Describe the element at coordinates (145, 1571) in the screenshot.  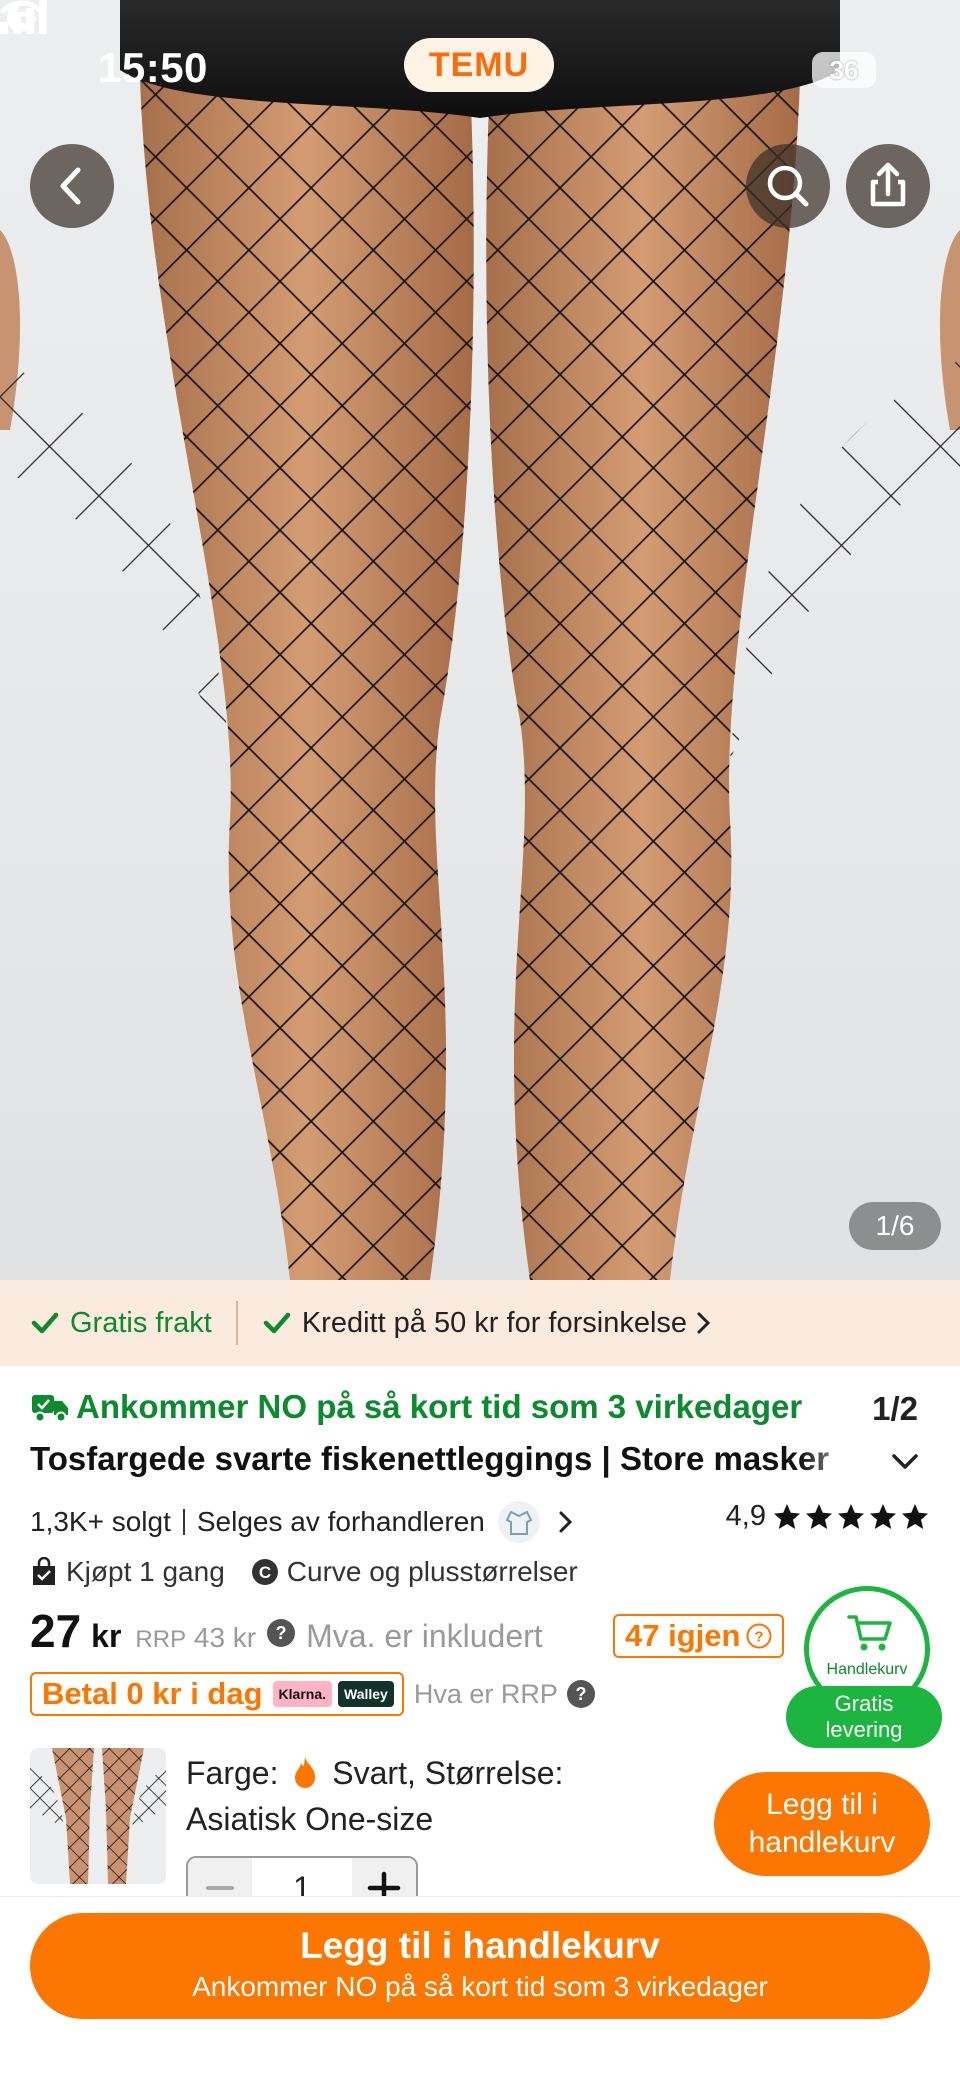
I see `bought-count: Kjøpt 1 gang` at that location.